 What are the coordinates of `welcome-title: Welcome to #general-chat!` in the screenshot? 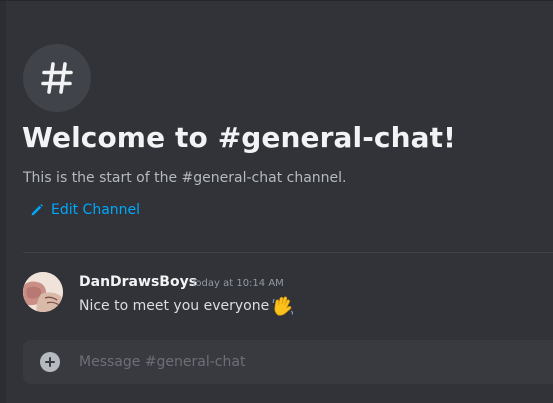 It's located at (239, 137).